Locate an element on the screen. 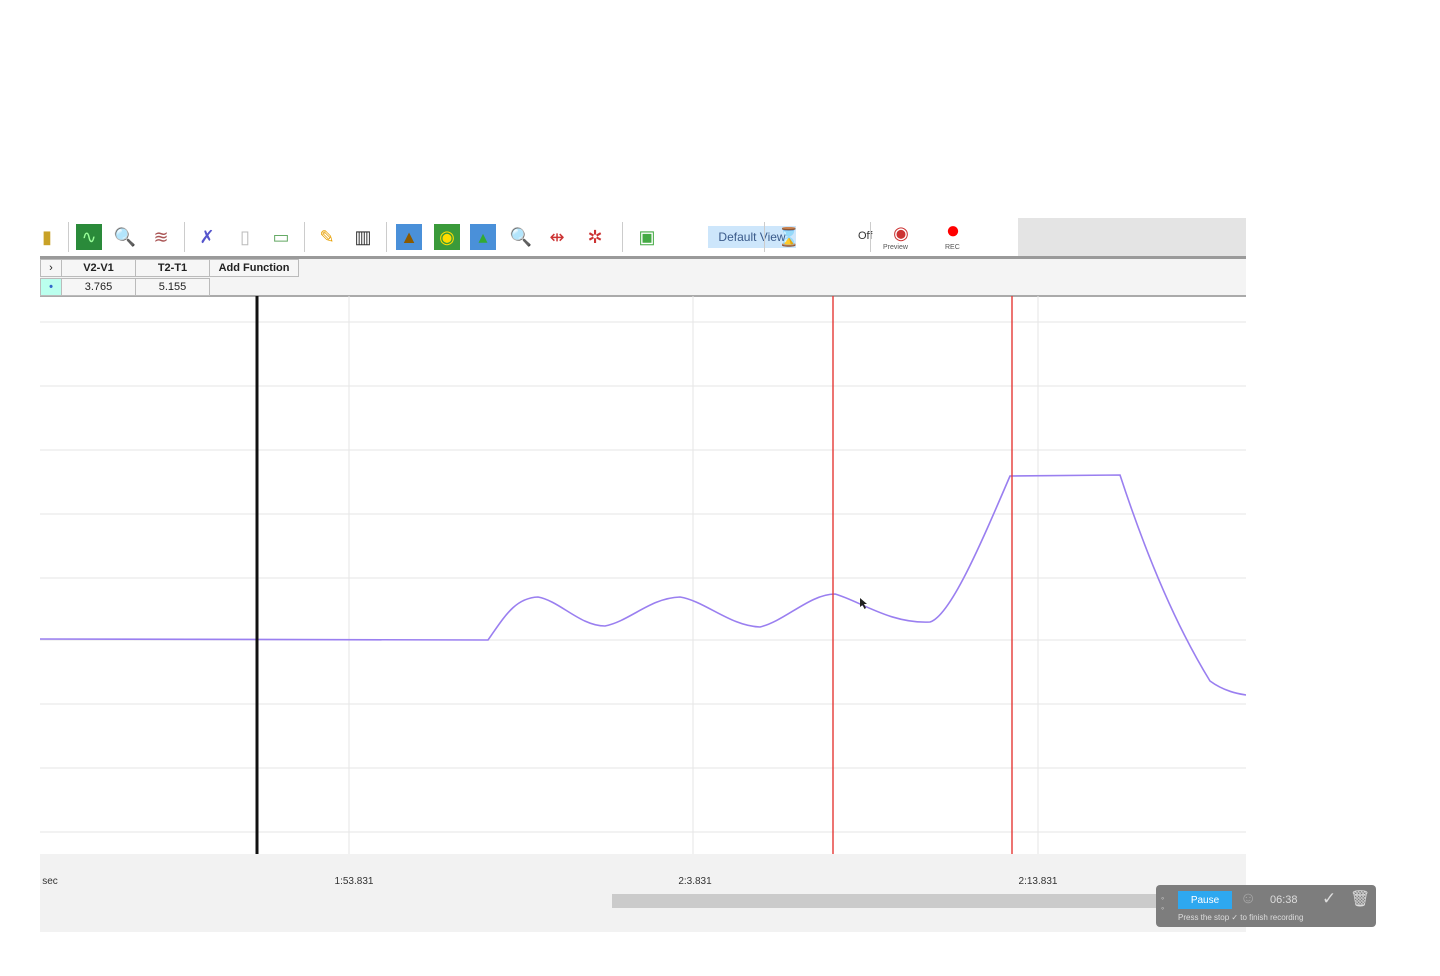  pause-button: Pause is located at coordinates (1205, 900).